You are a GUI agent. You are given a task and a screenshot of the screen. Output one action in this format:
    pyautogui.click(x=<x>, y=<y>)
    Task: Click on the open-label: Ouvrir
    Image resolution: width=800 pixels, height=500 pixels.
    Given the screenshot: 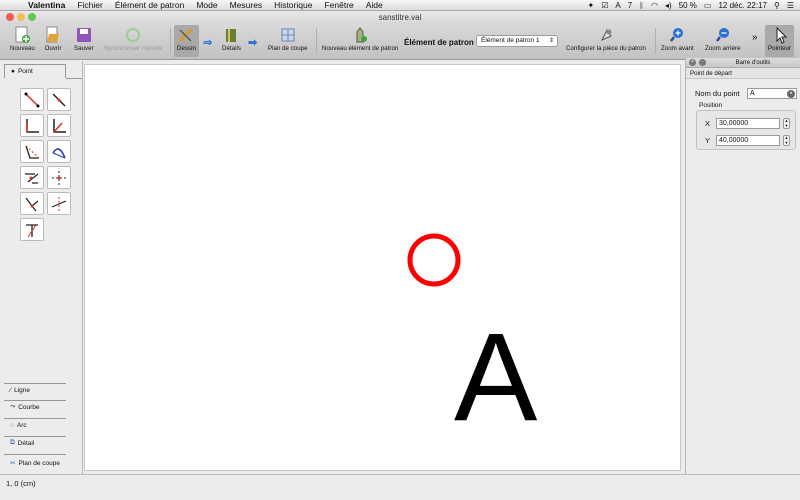 What is the action you would take?
    pyautogui.click(x=53, y=48)
    